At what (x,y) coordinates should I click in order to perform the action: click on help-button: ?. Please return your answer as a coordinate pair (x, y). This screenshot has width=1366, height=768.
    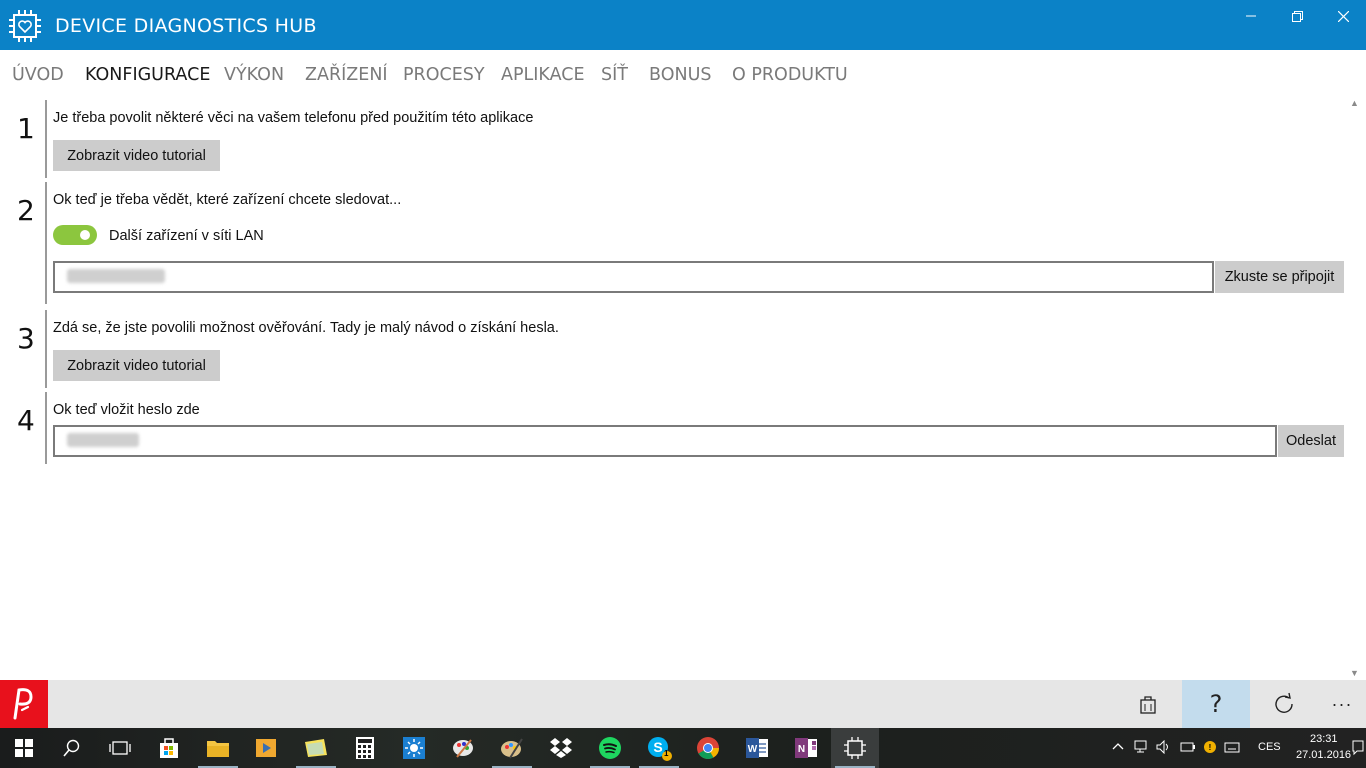
    Looking at the image, I should click on (1216, 704).